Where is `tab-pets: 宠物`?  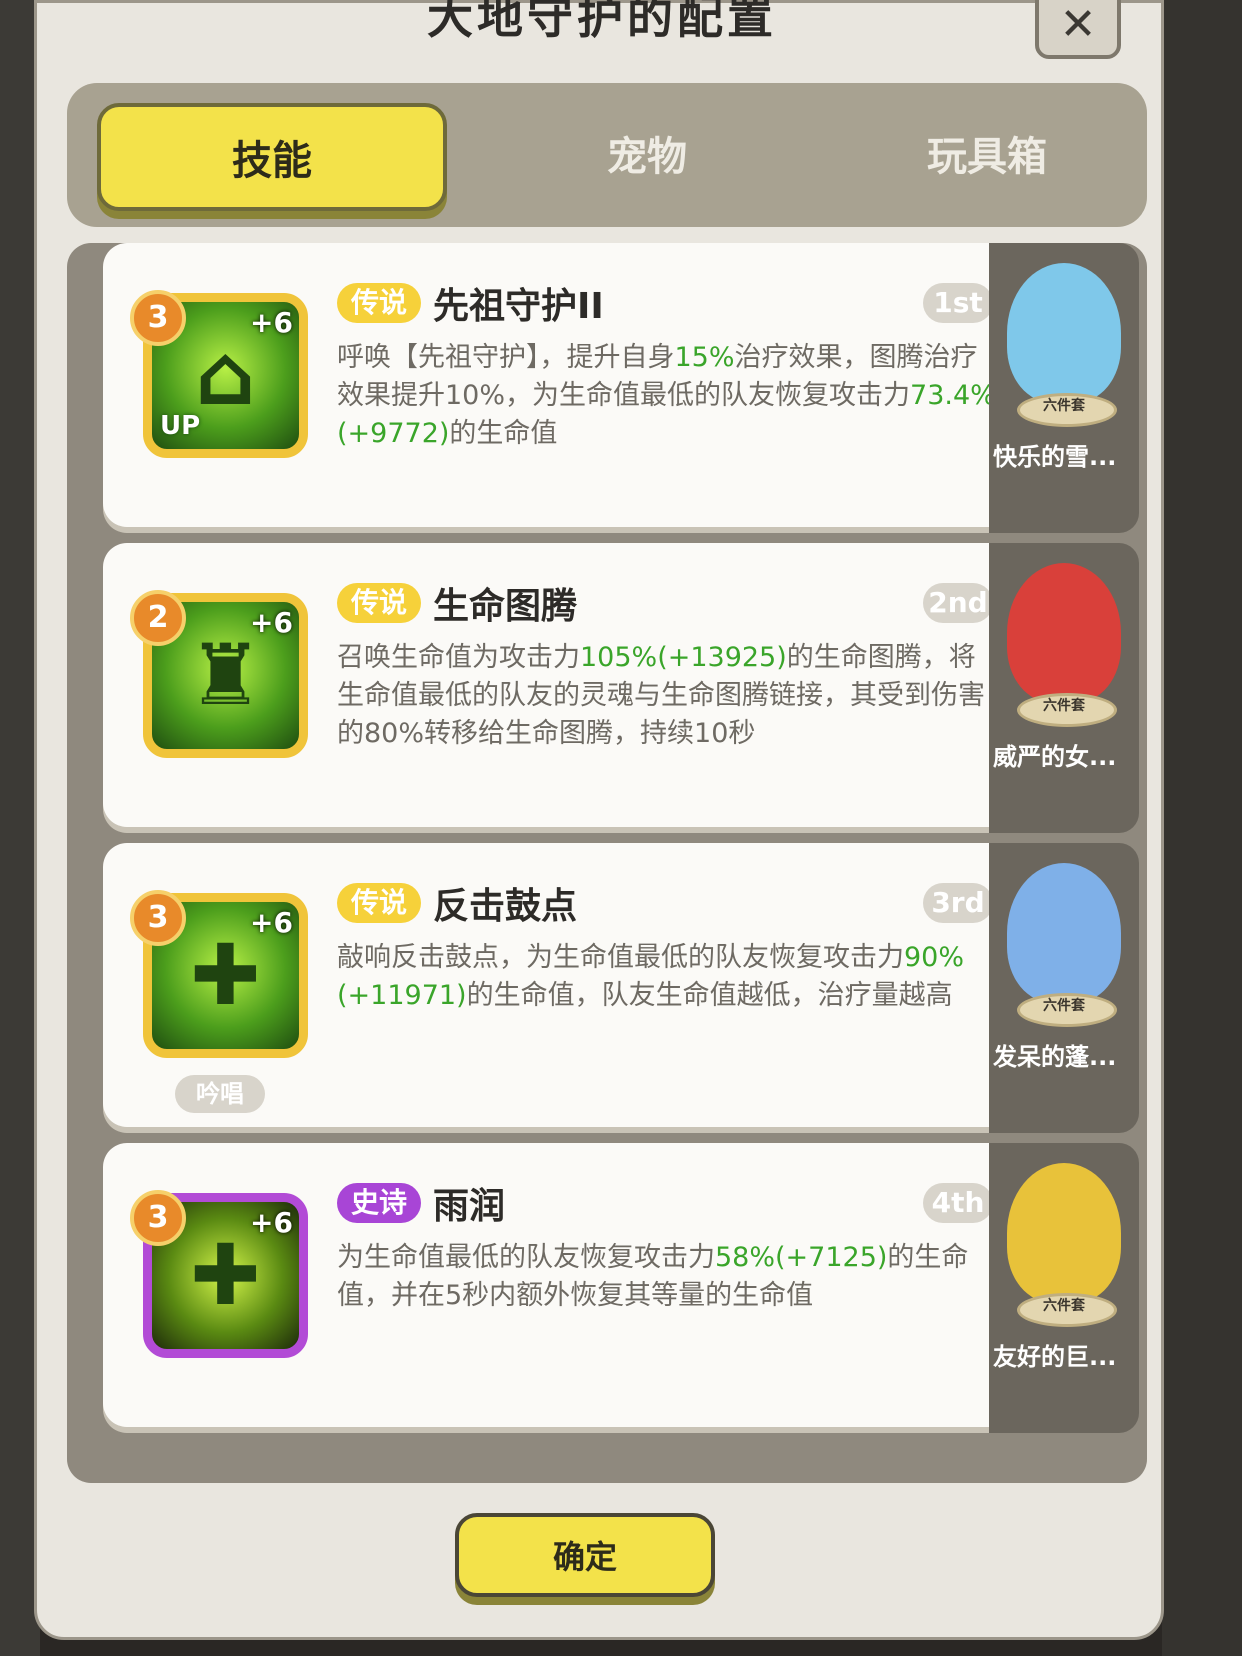 tab-pets: 宠物 is located at coordinates (647, 157).